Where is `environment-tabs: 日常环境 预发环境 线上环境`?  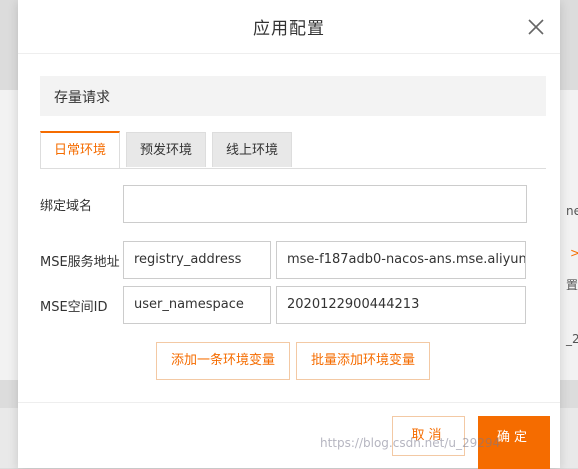 environment-tabs: 日常环境 预发环境 线上环境 is located at coordinates (293, 150).